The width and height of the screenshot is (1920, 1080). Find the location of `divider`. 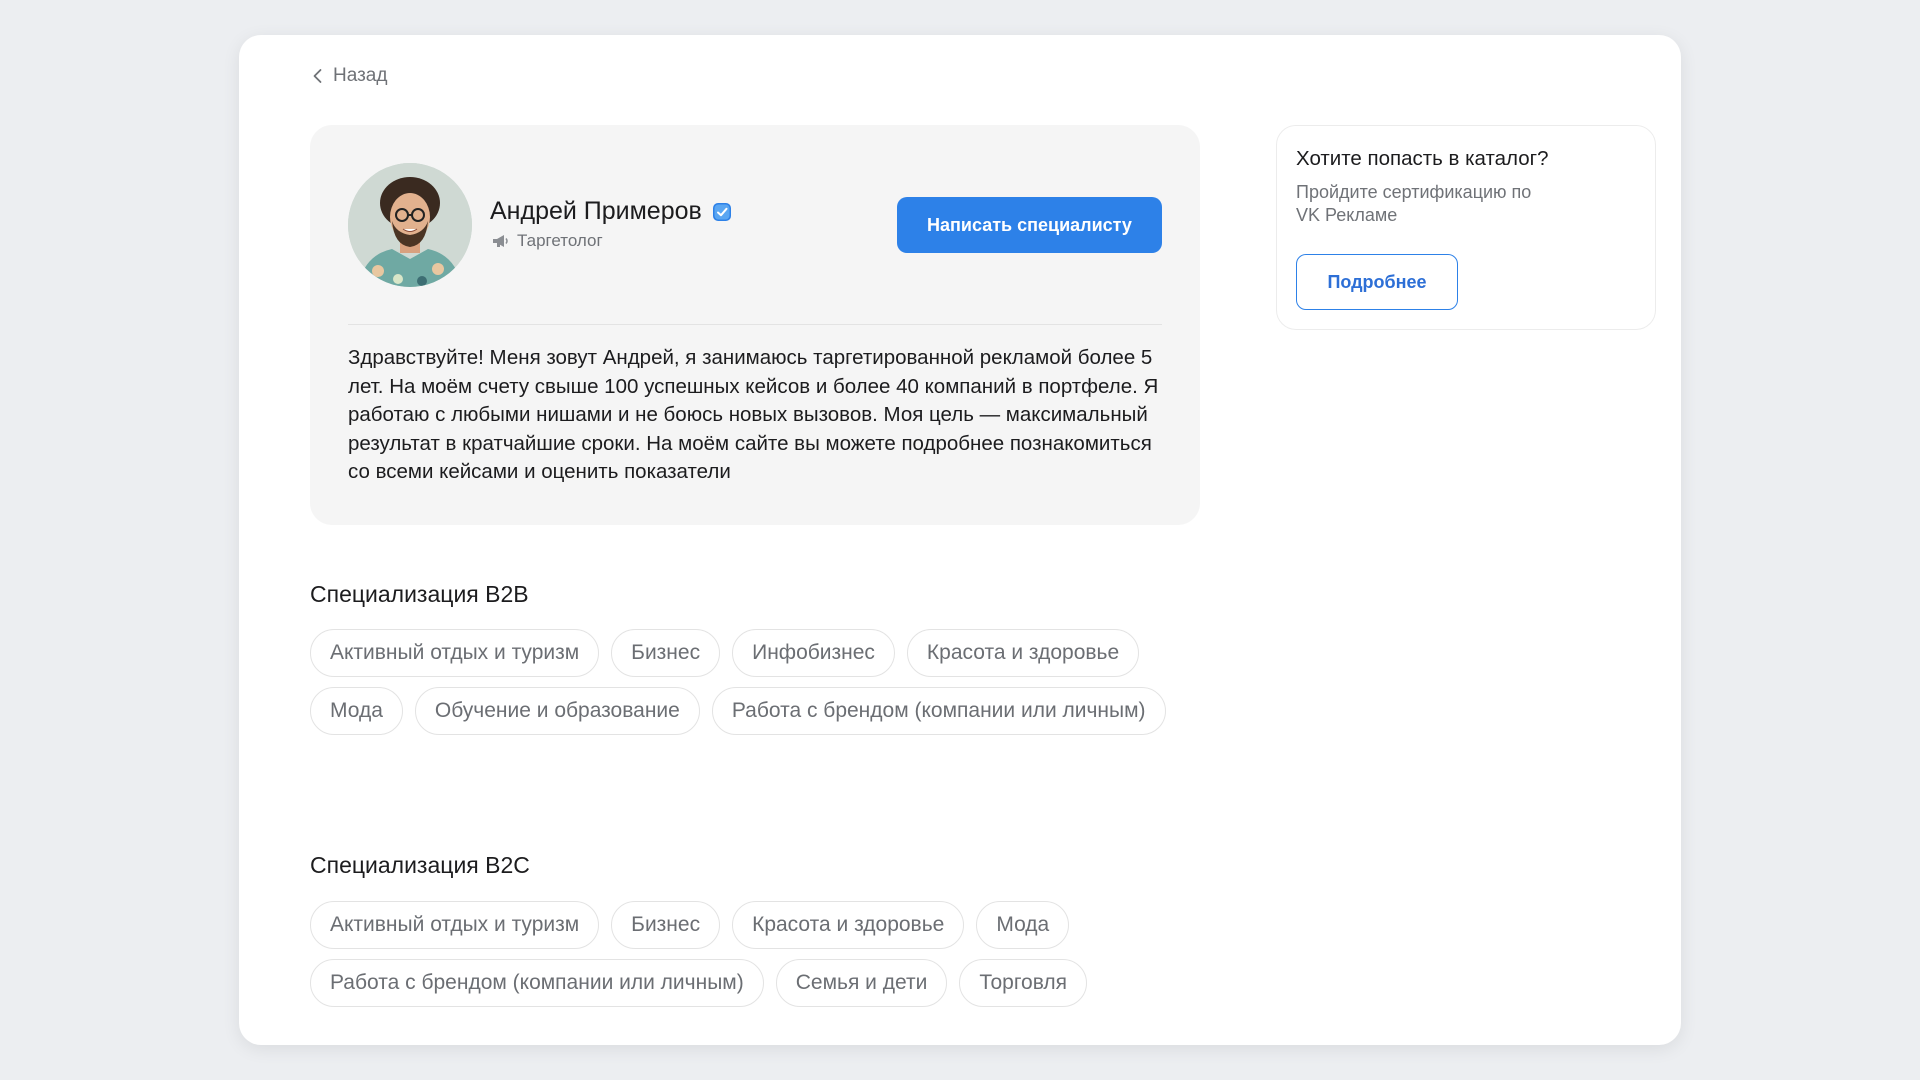

divider is located at coordinates (755, 324).